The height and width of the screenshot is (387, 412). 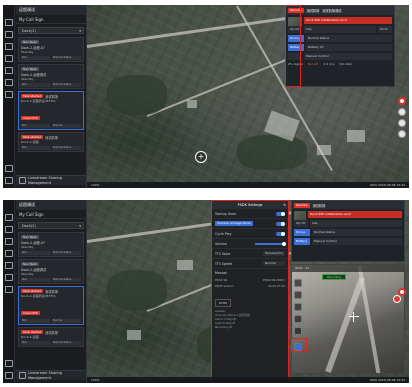 What do you see at coordinates (280, 213) in the screenshot?
I see `startup-voice-toggle` at bounding box center [280, 213].